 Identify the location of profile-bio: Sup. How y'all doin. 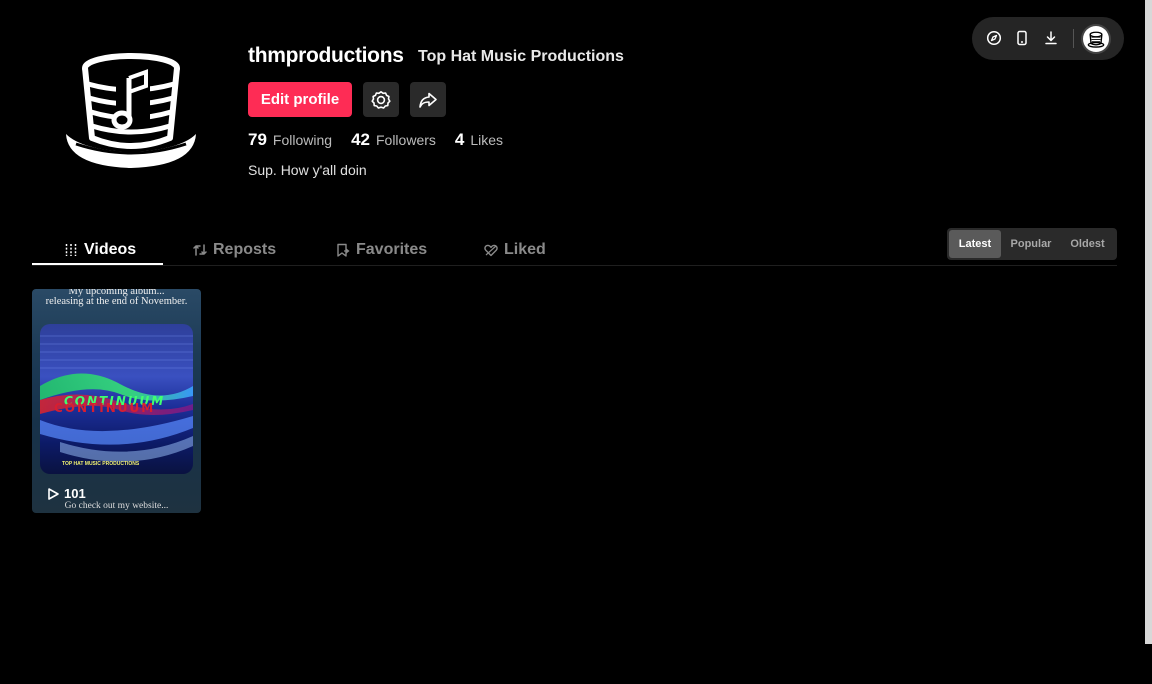
(307, 170).